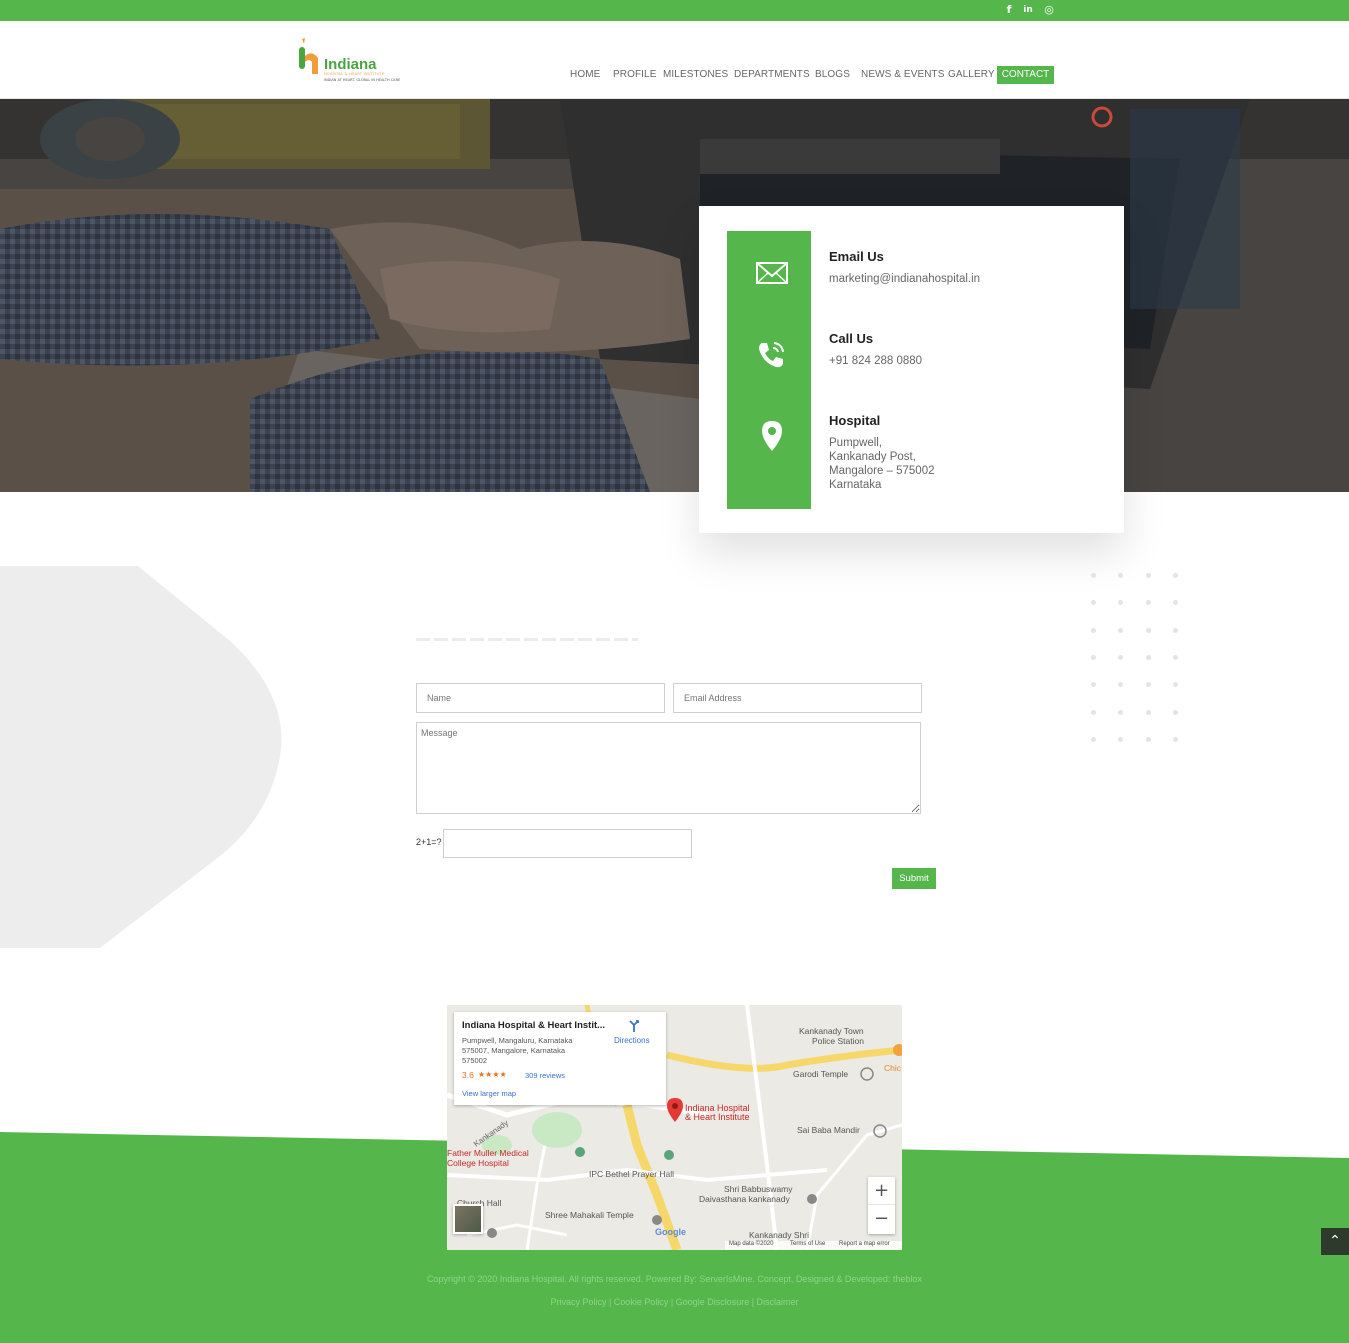 The width and height of the screenshot is (1349, 1343). What do you see at coordinates (668, 768) in the screenshot?
I see `message-textarea` at bounding box center [668, 768].